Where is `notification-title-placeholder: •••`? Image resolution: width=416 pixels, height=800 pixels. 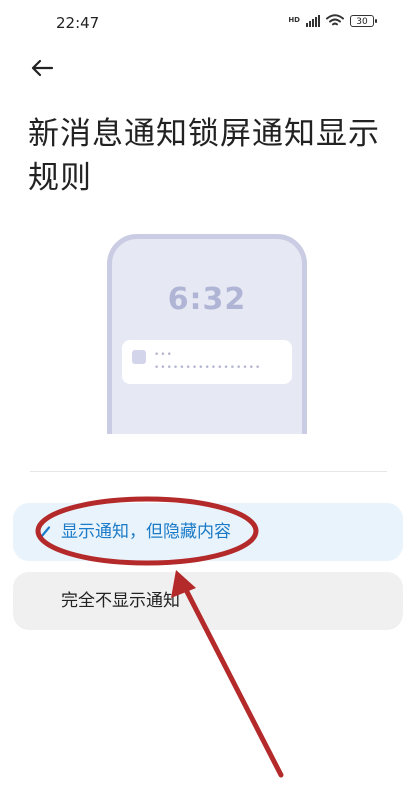 notification-title-placeholder: ••• is located at coordinates (163, 355).